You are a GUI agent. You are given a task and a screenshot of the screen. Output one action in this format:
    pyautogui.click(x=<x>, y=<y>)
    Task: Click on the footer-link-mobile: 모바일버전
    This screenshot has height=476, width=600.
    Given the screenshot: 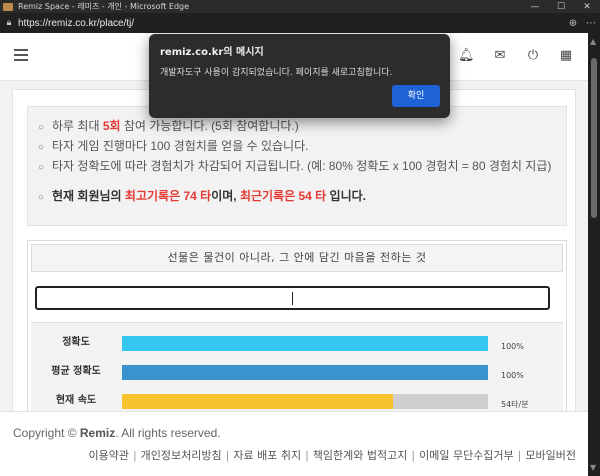 What is the action you would take?
    pyautogui.click(x=550, y=455)
    